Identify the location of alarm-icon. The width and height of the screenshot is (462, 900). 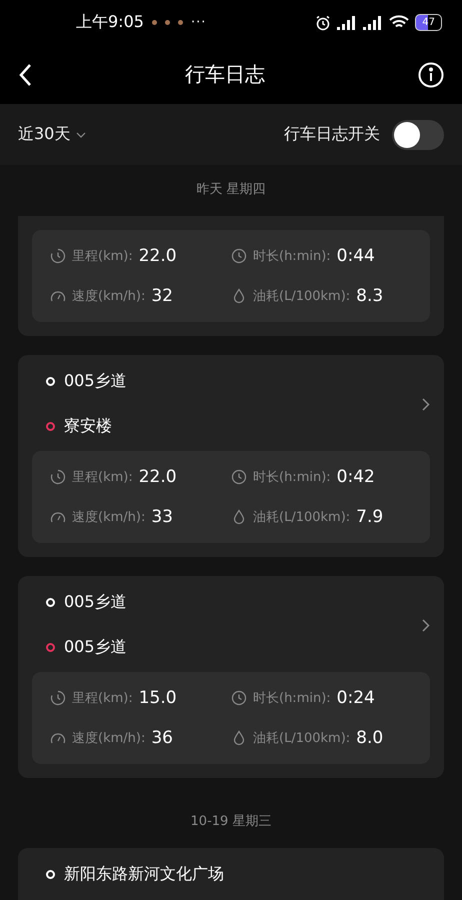
(323, 22).